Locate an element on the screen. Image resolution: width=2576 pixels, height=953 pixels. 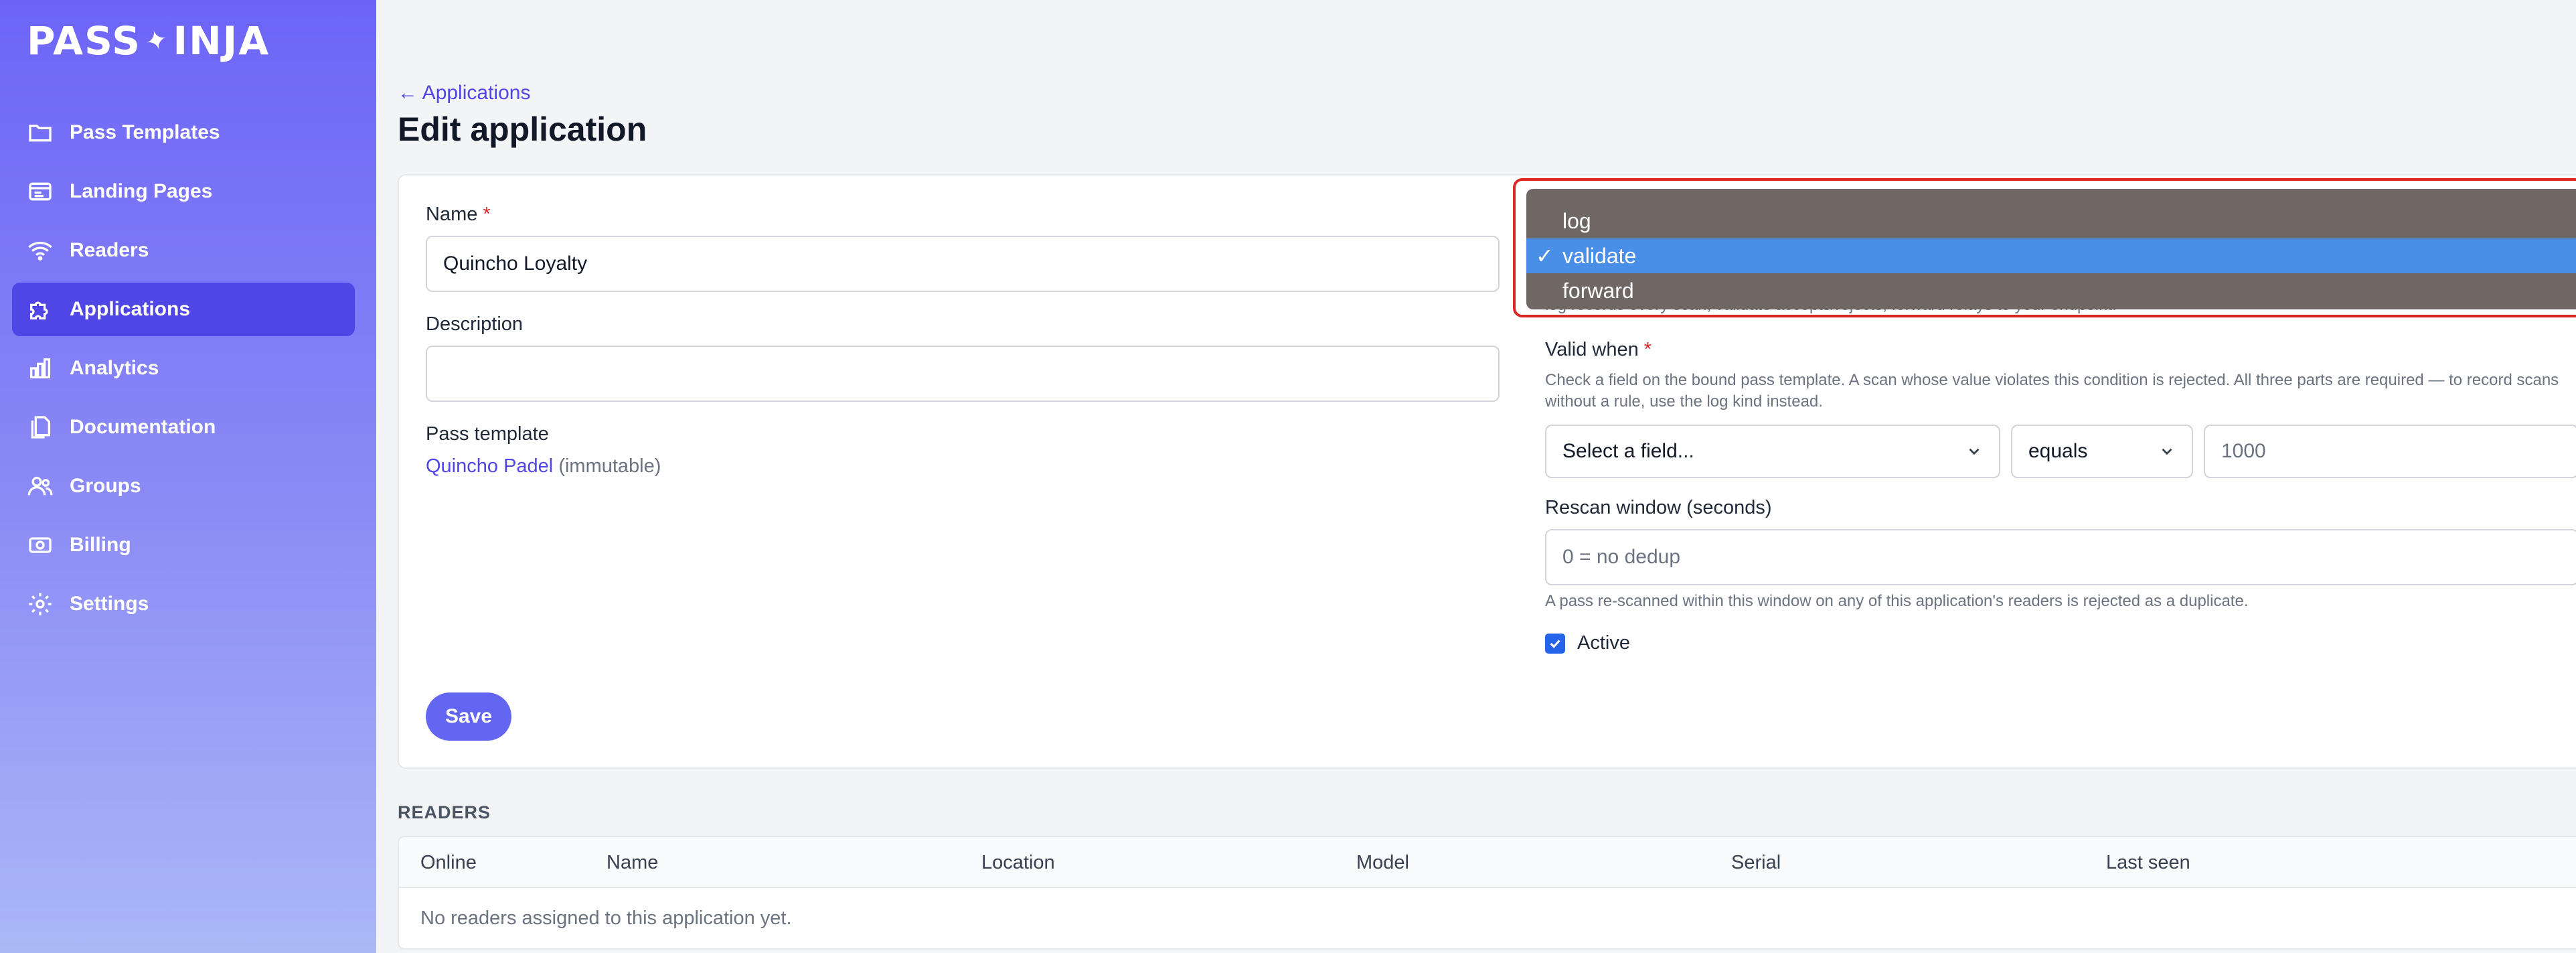
column-header-model: Model is located at coordinates (1383, 863).